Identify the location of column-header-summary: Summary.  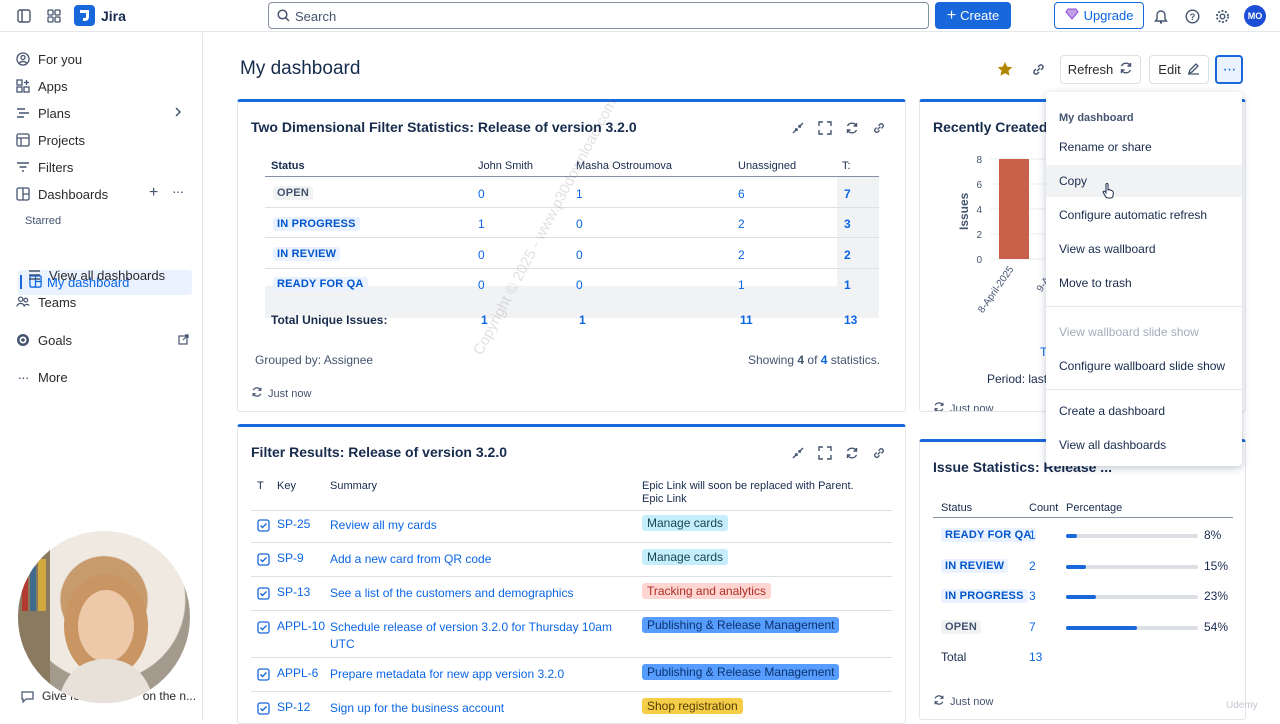
(353, 486).